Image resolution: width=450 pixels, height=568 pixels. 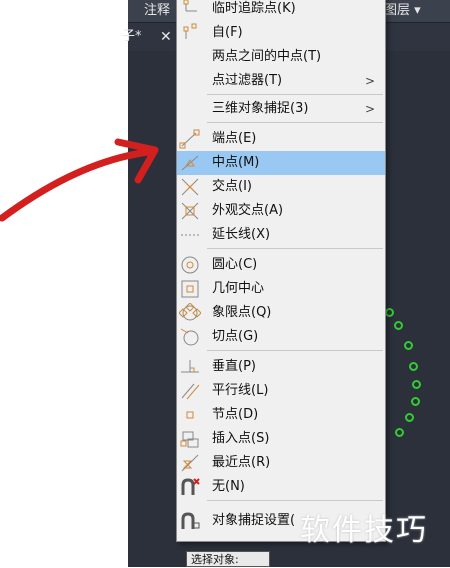 What do you see at coordinates (281, 187) in the screenshot?
I see `menu-item-intersection: 交点(I)` at bounding box center [281, 187].